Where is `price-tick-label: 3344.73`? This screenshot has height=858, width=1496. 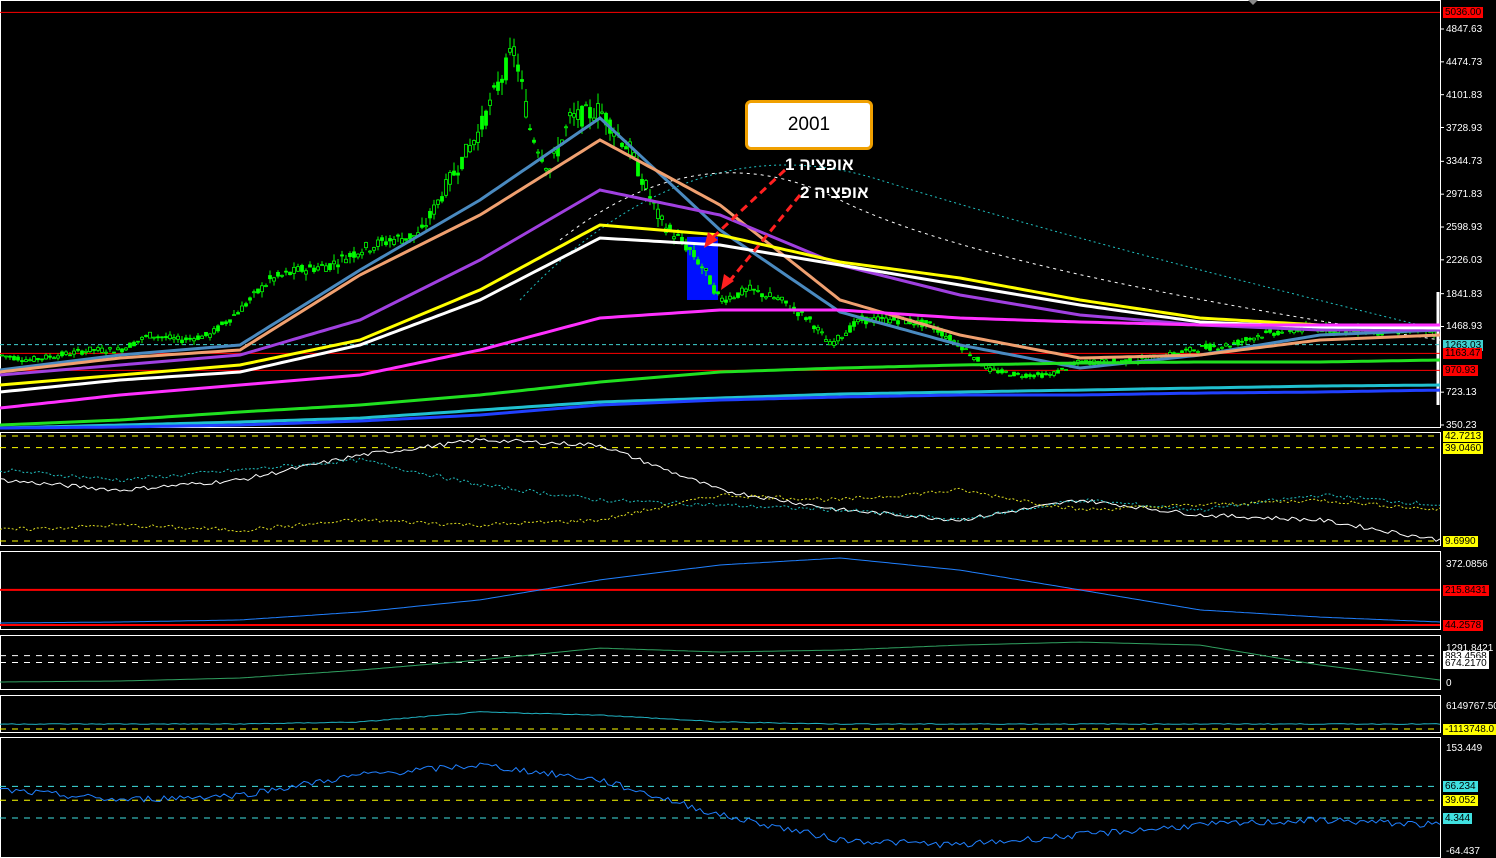
price-tick-label: 3344.73 is located at coordinates (1464, 162).